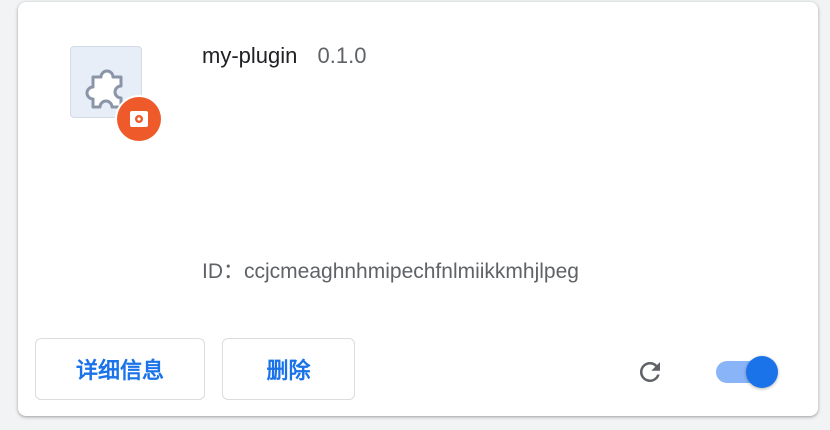 This screenshot has width=830, height=430. What do you see at coordinates (139, 119) in the screenshot?
I see `policy-badge-icon` at bounding box center [139, 119].